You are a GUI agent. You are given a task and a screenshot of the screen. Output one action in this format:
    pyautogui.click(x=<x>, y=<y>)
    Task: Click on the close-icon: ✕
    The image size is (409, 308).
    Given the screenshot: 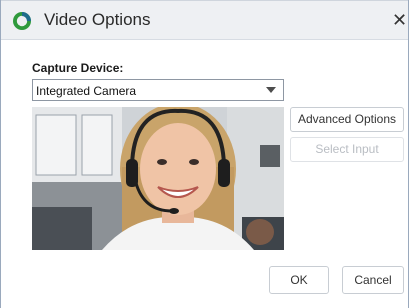 What is the action you would take?
    pyautogui.click(x=400, y=20)
    